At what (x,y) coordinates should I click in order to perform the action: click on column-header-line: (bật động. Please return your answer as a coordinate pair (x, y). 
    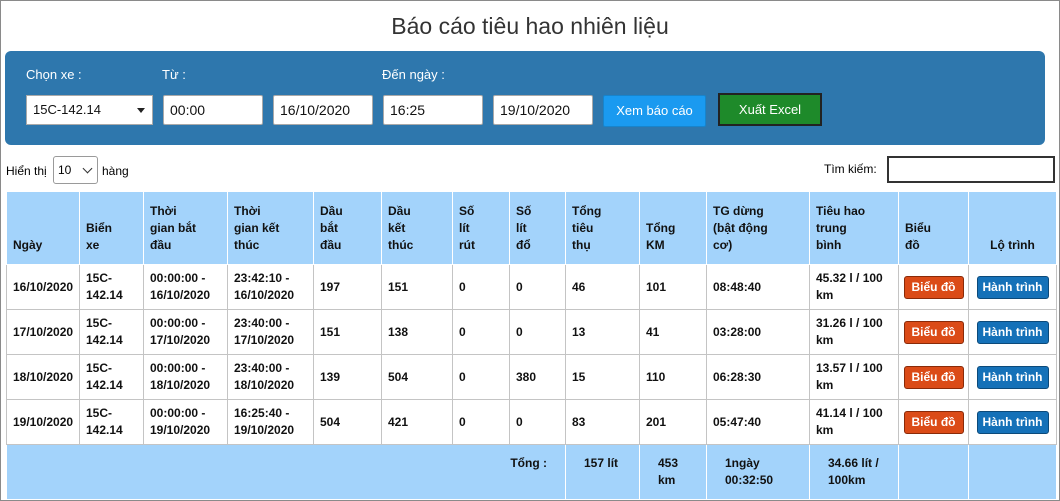
    Looking at the image, I should click on (740, 228).